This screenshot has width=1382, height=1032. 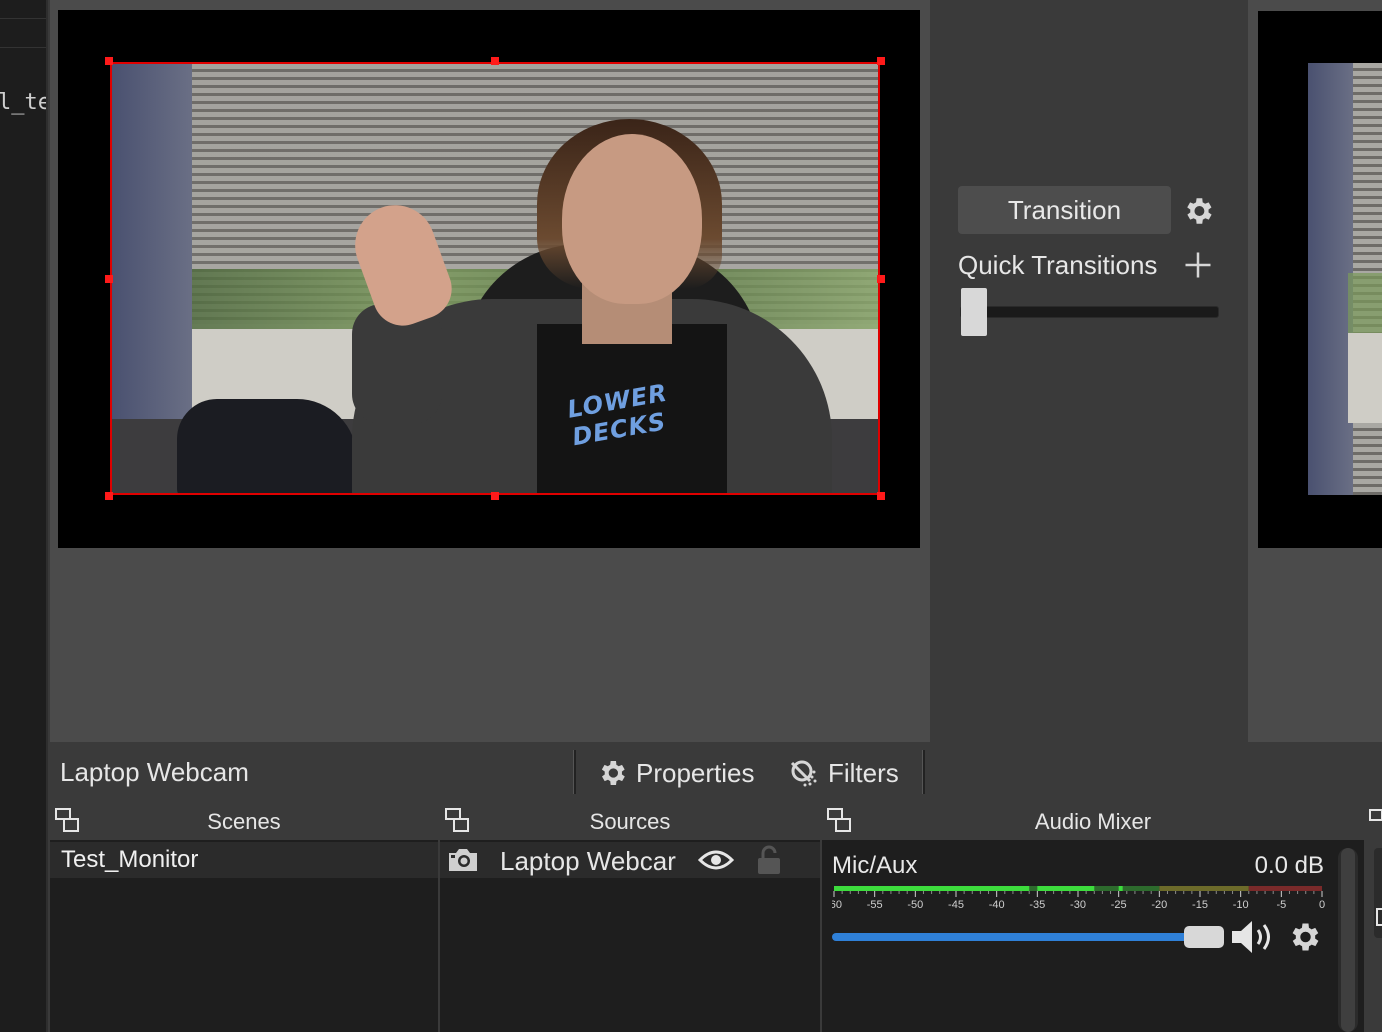 I want to click on scenes-dock: Scenes Test_Monitor, so click(x=244, y=918).